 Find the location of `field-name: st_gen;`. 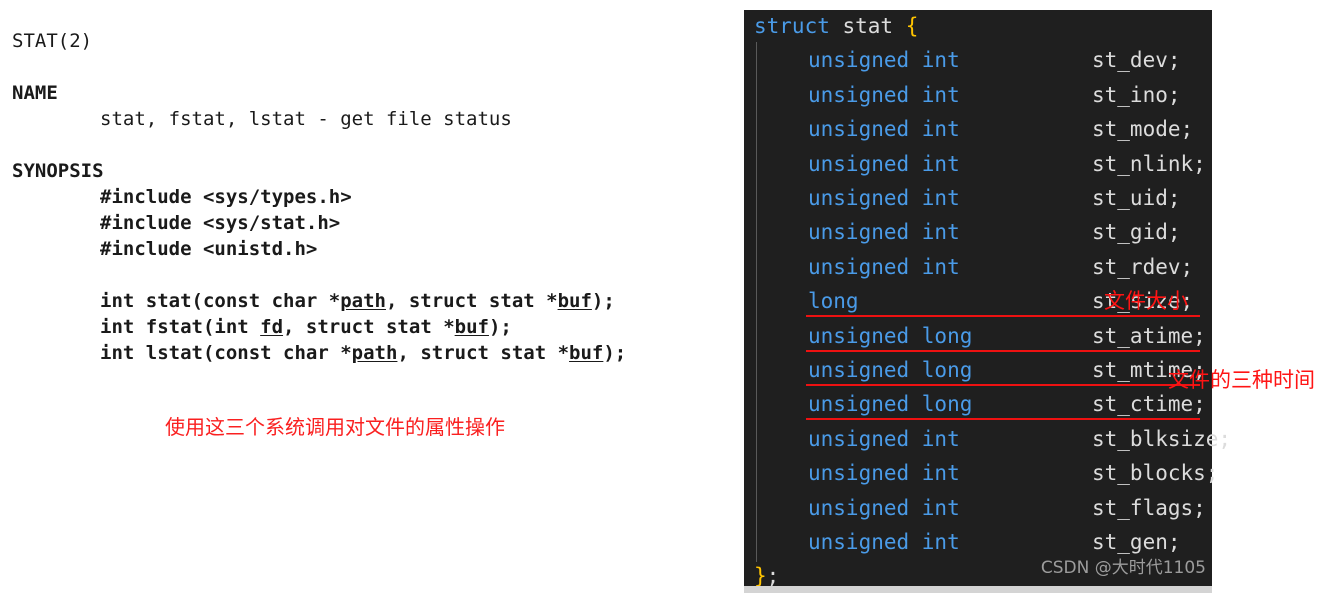

field-name: st_gen; is located at coordinates (1136, 542).